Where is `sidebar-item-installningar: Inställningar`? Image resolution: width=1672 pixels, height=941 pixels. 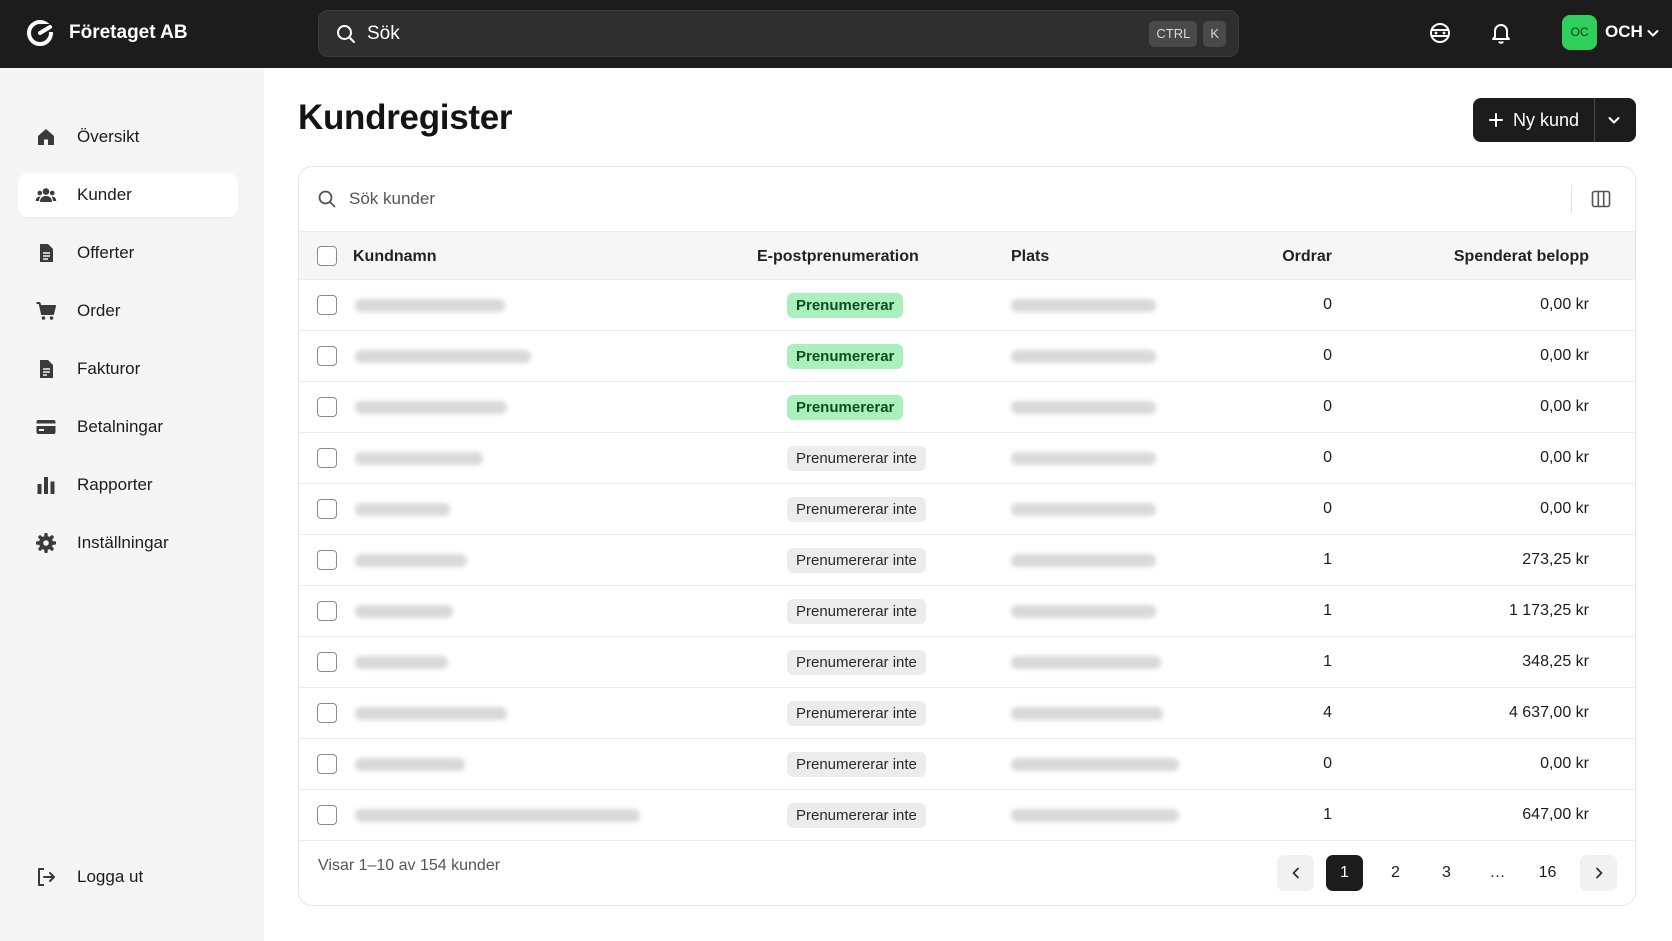 sidebar-item-installningar: Inställningar is located at coordinates (128, 543).